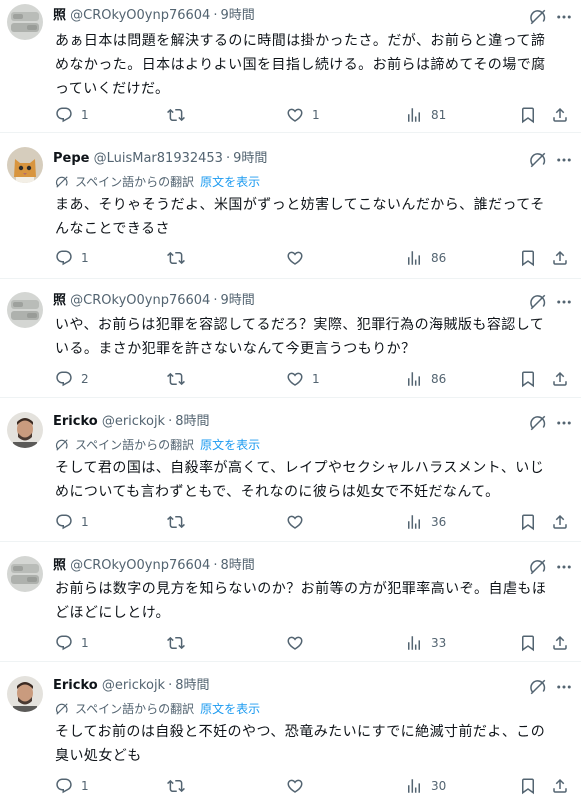 The width and height of the screenshot is (581, 799). Describe the element at coordinates (62, 182) in the screenshot. I see `translate-icon` at that location.